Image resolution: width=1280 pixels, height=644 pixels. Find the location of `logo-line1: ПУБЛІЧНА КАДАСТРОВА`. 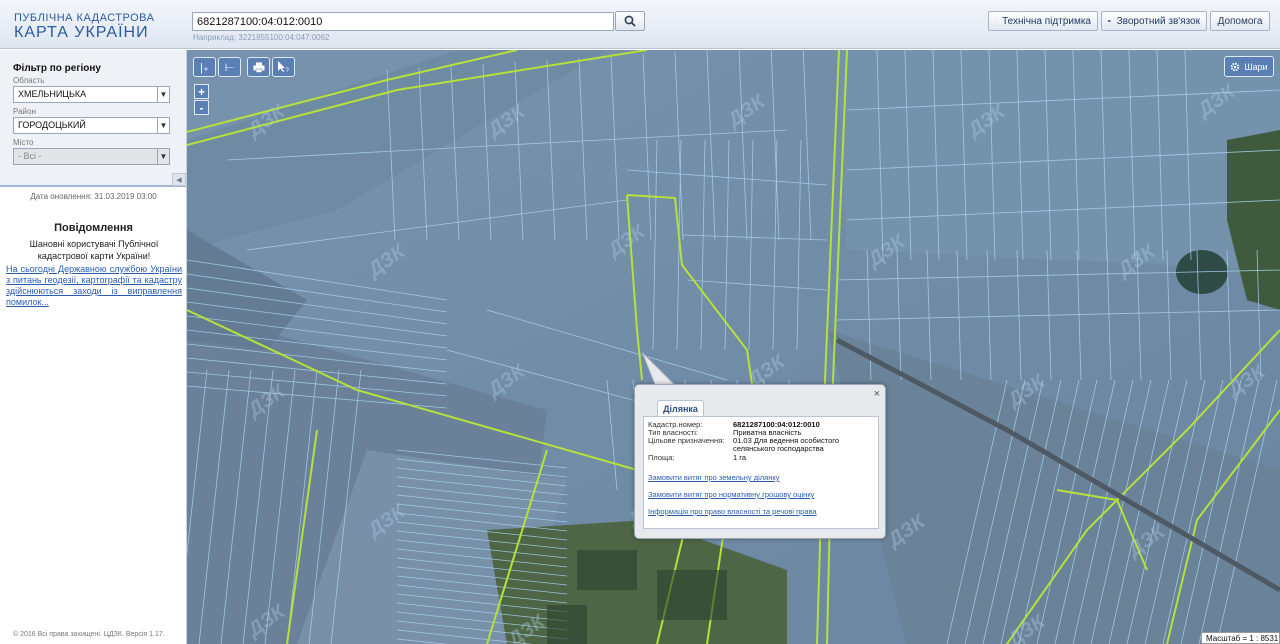

logo-line1: ПУБЛІЧНА КАДАСТРОВА is located at coordinates (84, 18).